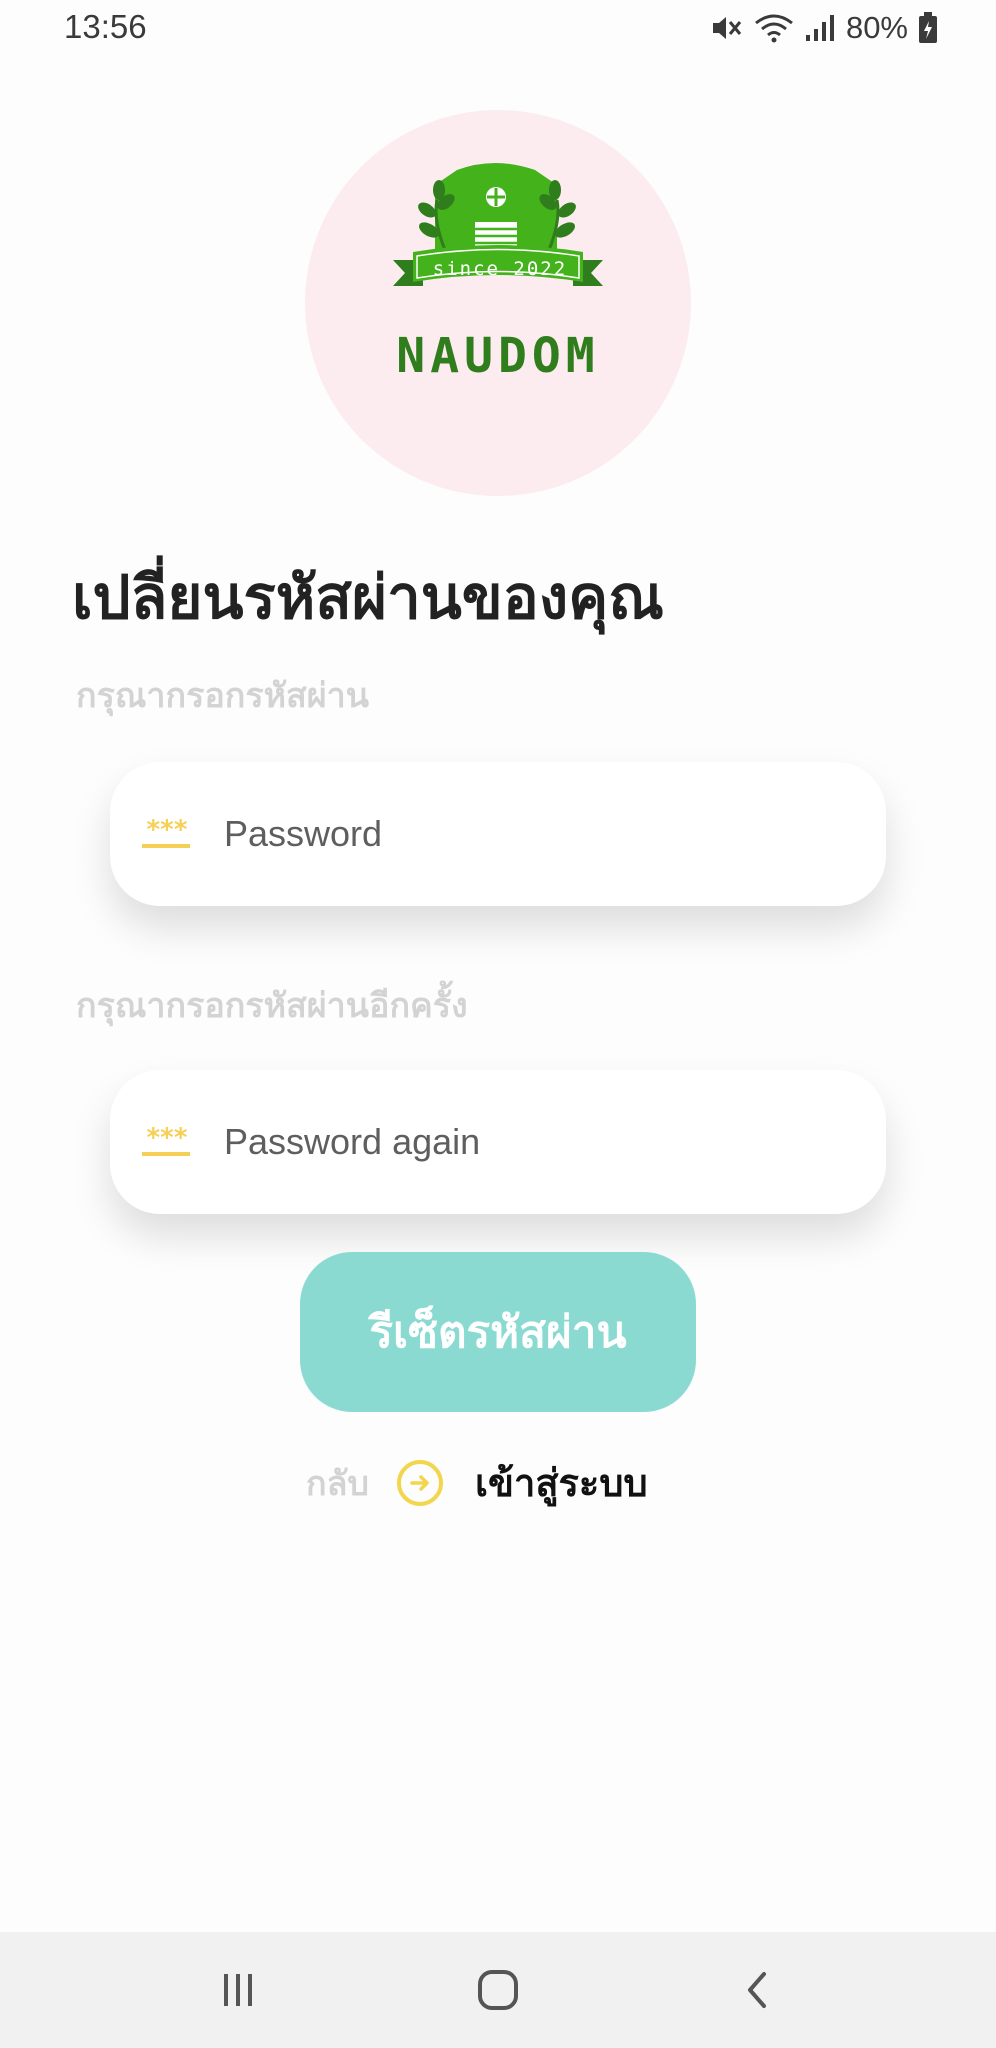  Describe the element at coordinates (774, 28) in the screenshot. I see `wifi-icon` at that location.